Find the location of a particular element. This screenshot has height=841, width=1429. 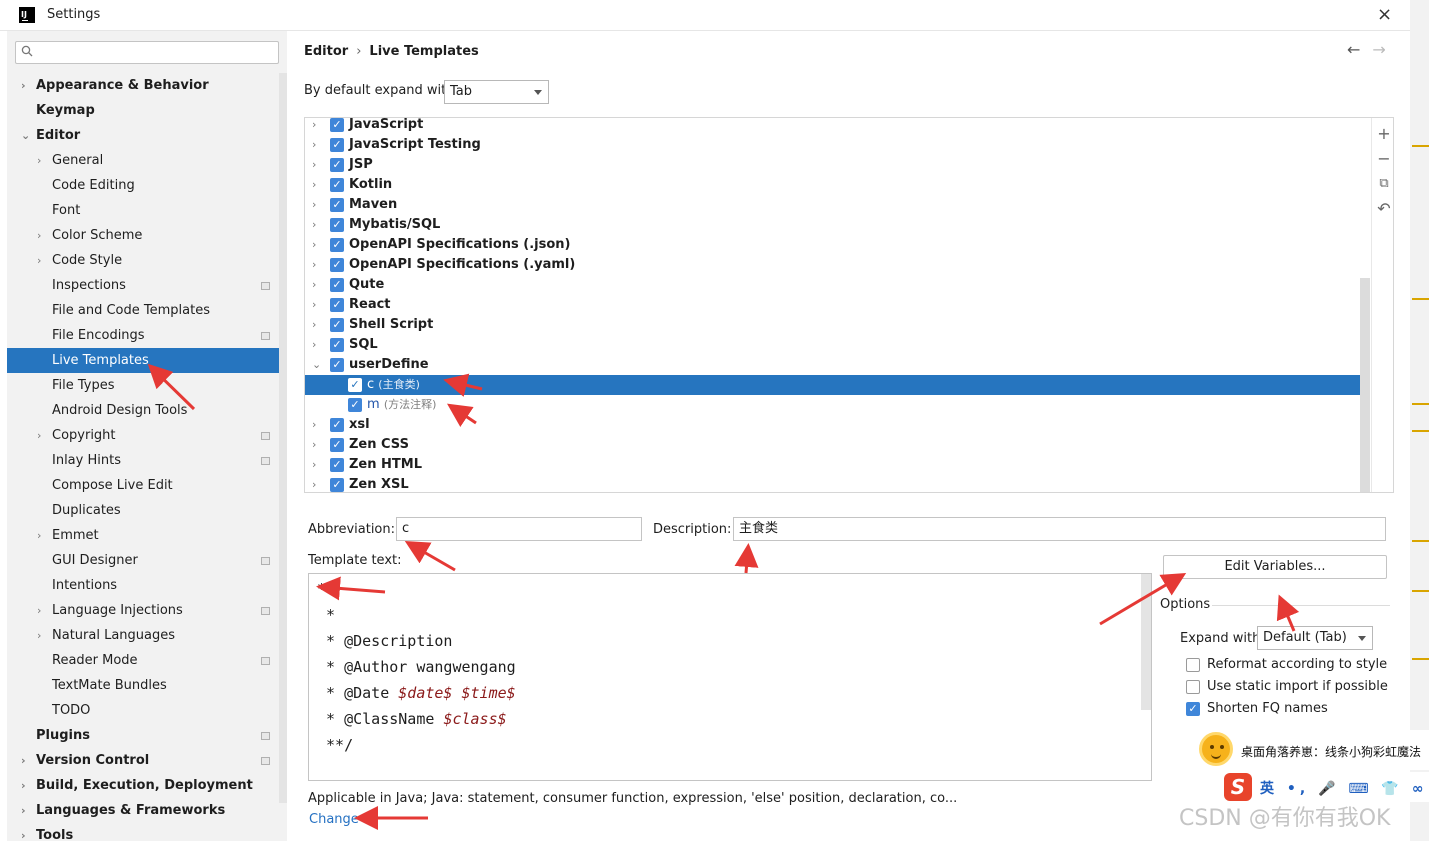

sidebar-item-gui-designer: GUI Designer is located at coordinates (147, 560).